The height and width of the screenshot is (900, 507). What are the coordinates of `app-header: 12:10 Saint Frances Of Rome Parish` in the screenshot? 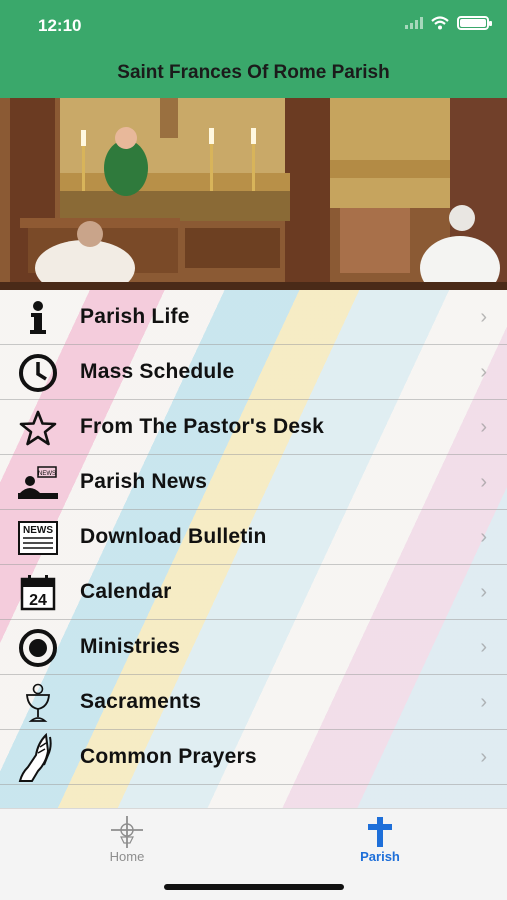 It's located at (253, 49).